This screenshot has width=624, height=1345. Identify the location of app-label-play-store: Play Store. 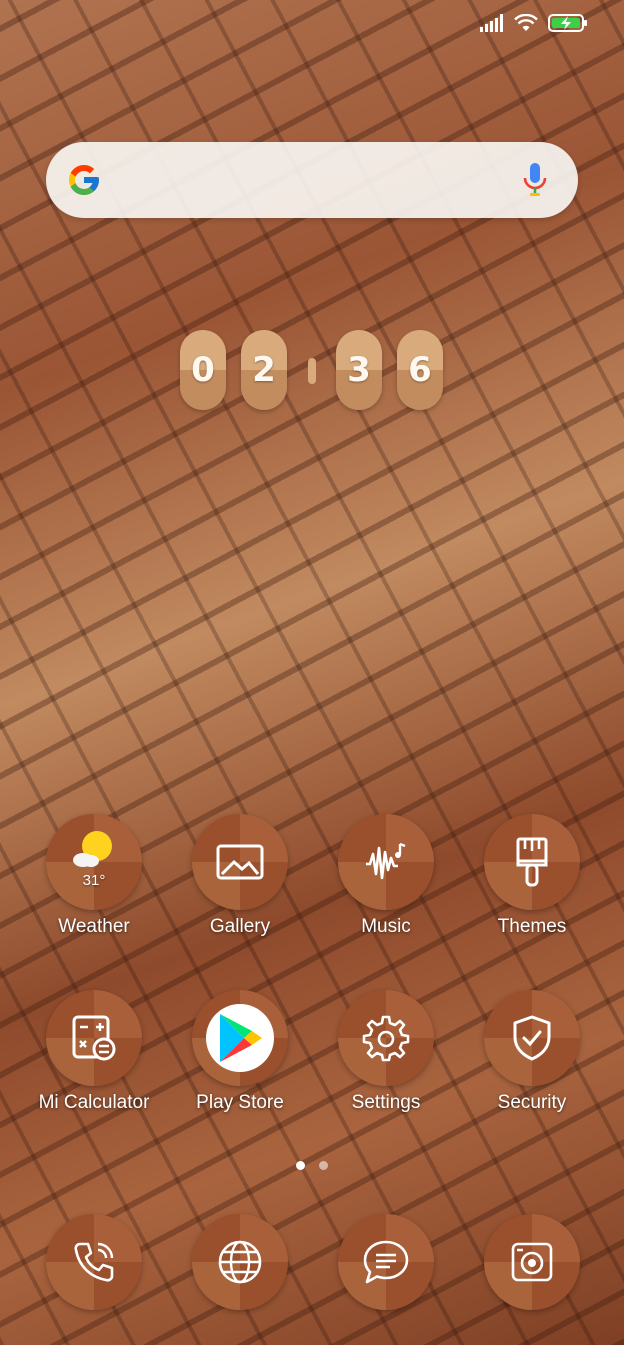
(240, 1102).